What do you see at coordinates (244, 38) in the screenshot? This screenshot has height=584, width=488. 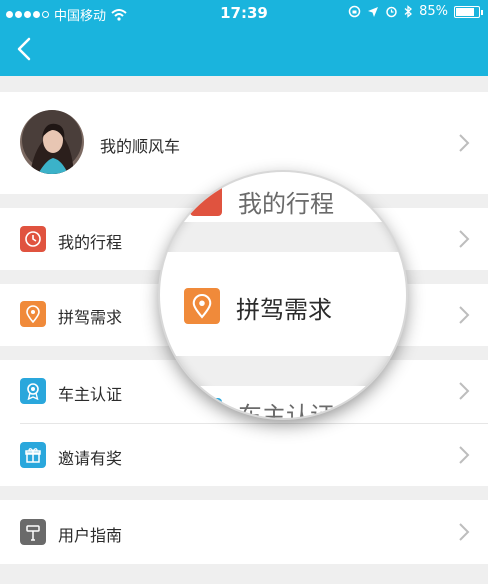 I see `app-header: 中国移动 17:39 85%` at bounding box center [244, 38].